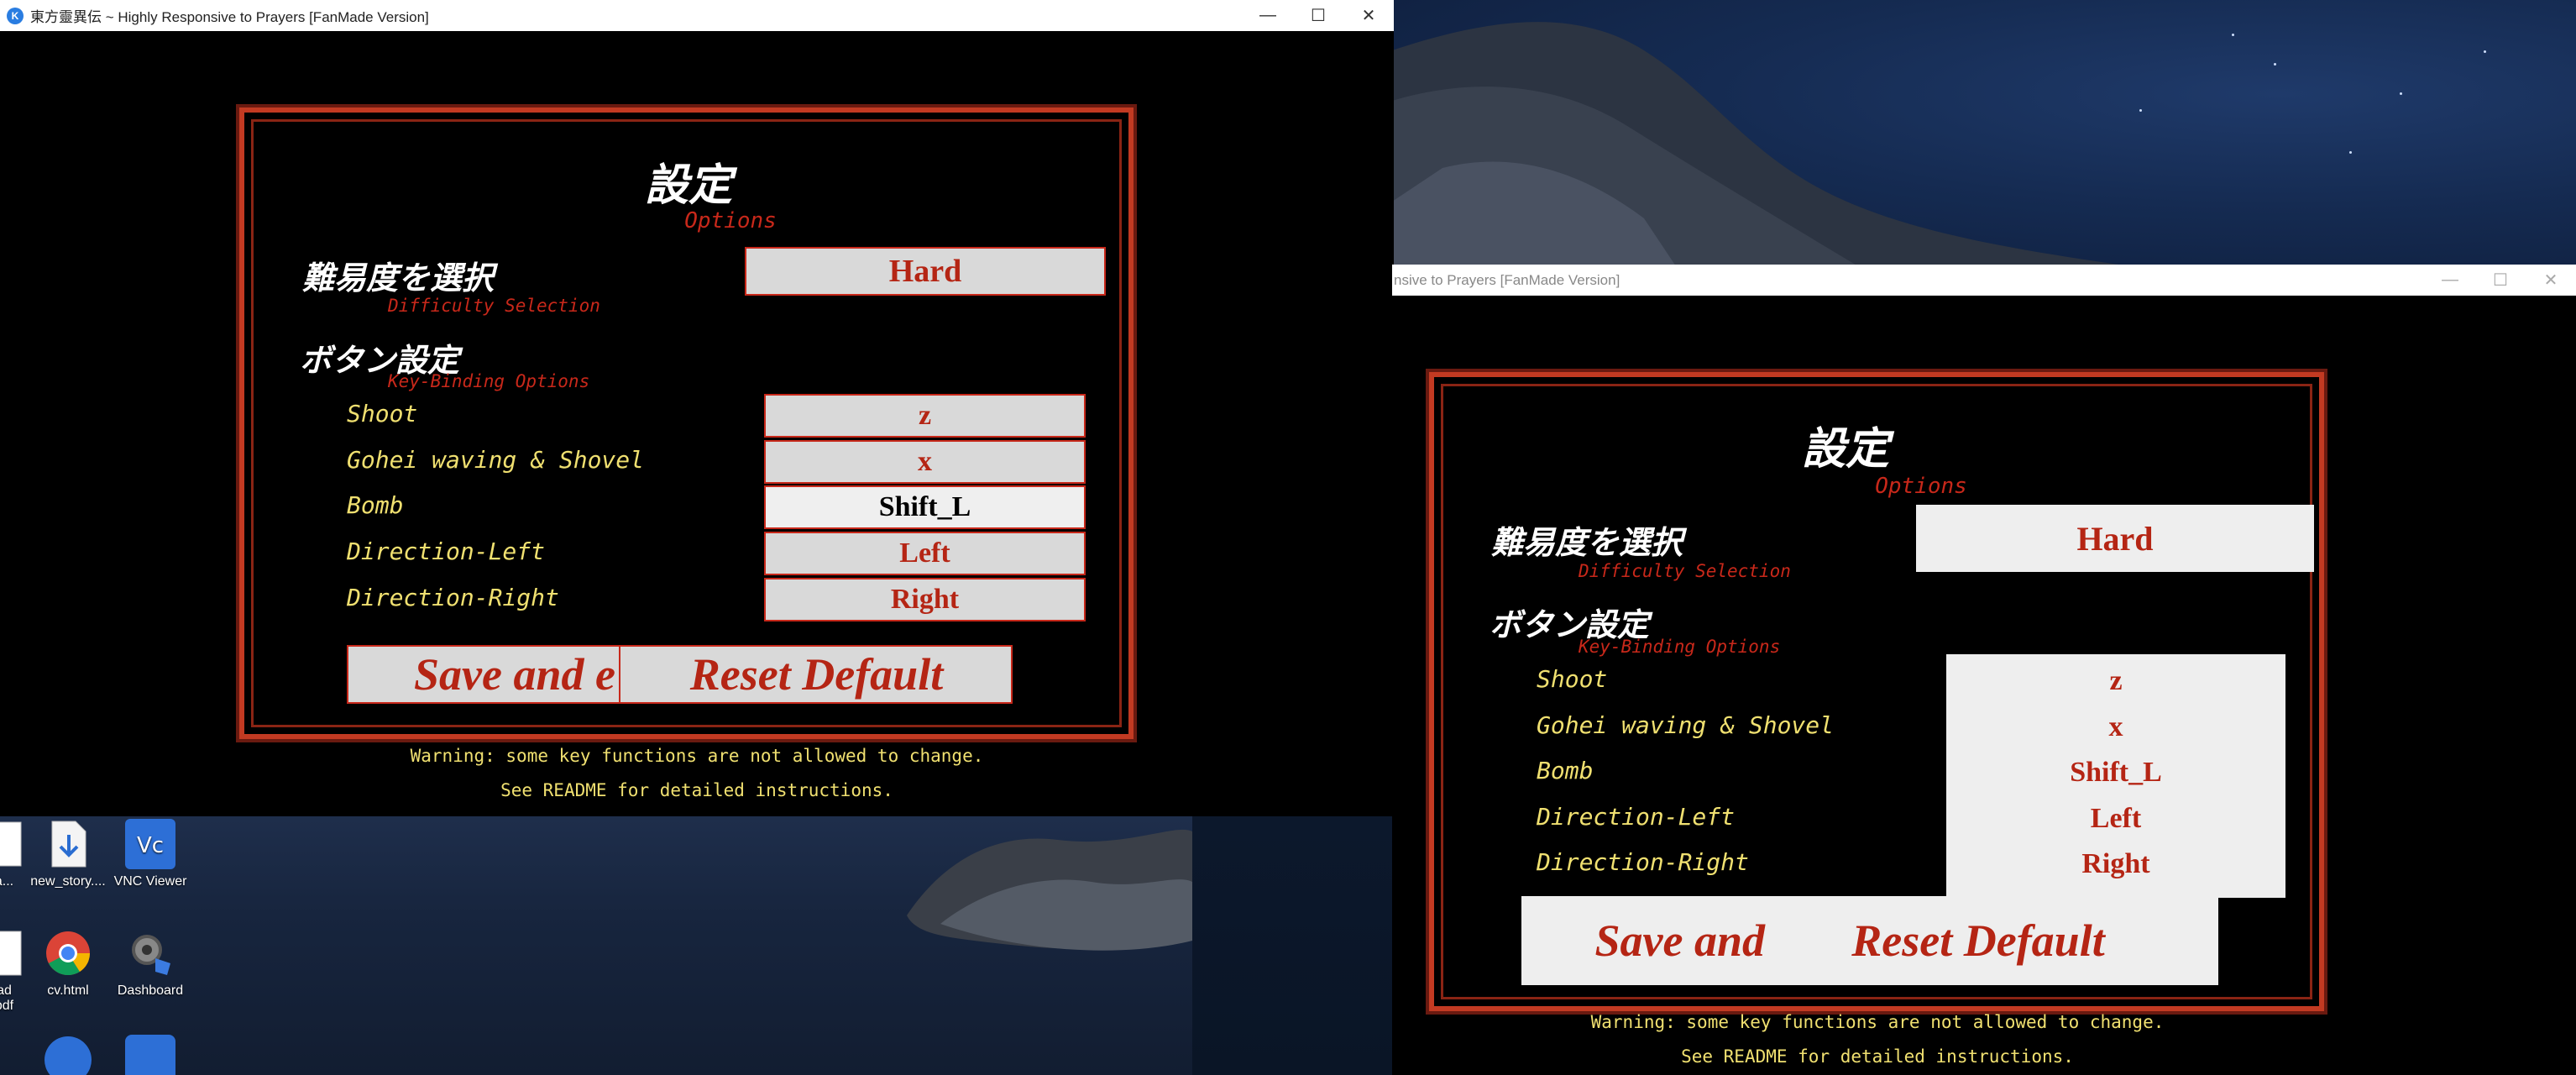 The width and height of the screenshot is (2576, 1075). Describe the element at coordinates (150, 953) in the screenshot. I see `dashboard-gear-icon` at that location.